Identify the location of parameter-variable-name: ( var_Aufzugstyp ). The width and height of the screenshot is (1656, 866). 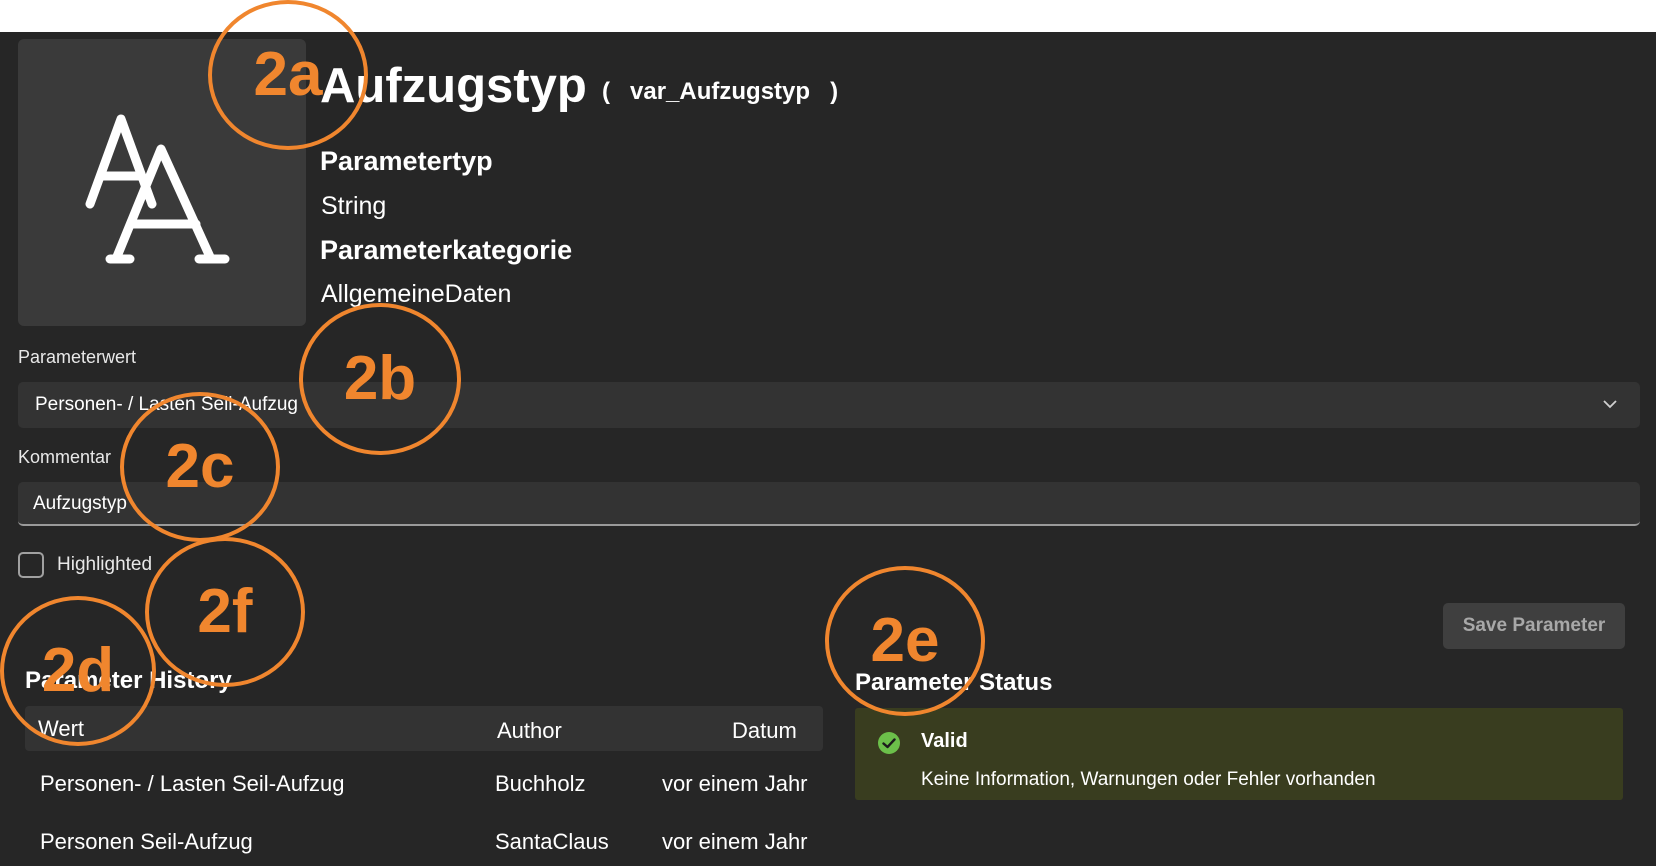
(720, 92).